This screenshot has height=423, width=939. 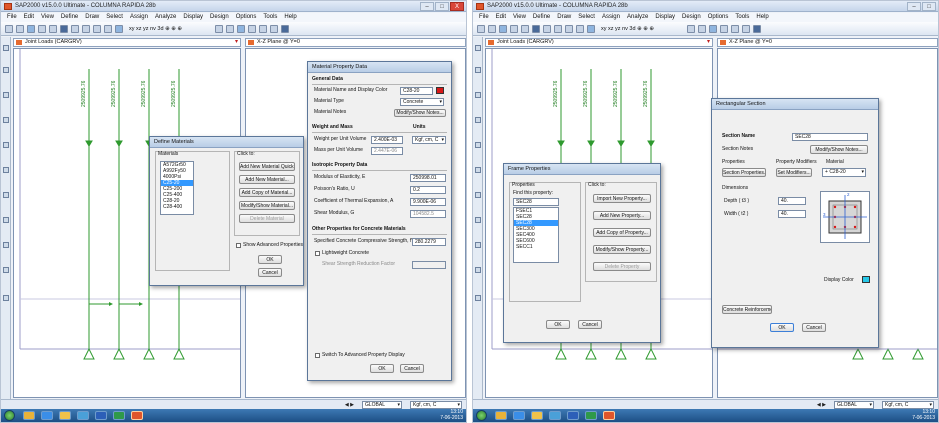 I want to click on delete-material-button: Delete Material, so click(x=267, y=218).